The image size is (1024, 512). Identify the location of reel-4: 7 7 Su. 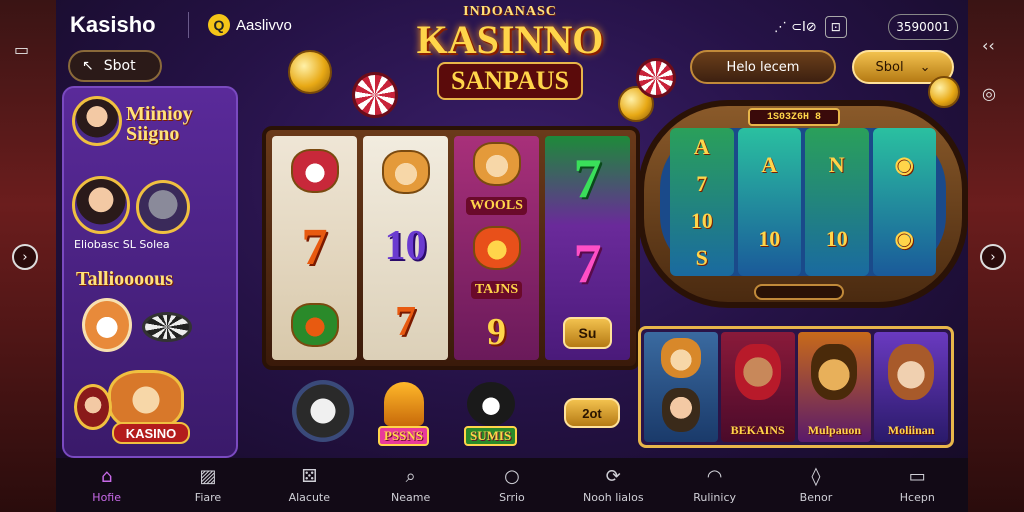
(587, 248).